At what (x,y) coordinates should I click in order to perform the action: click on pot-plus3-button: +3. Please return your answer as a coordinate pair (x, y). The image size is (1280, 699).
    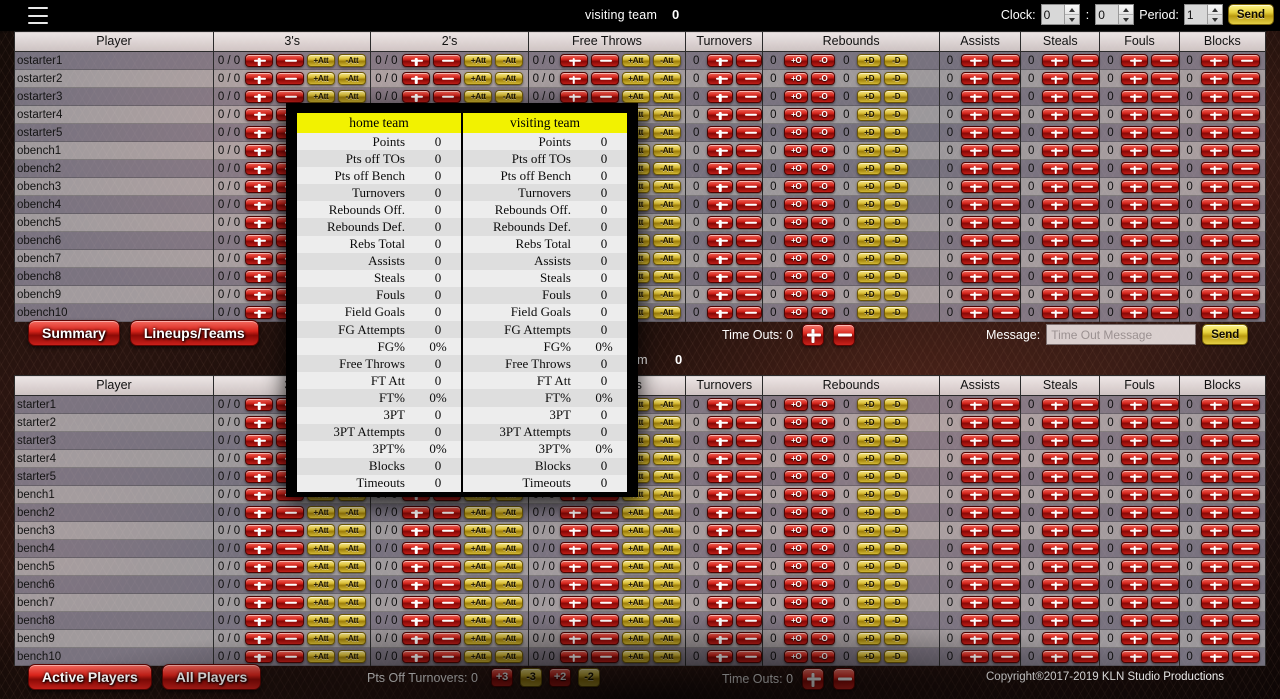
    Looking at the image, I should click on (501, 677).